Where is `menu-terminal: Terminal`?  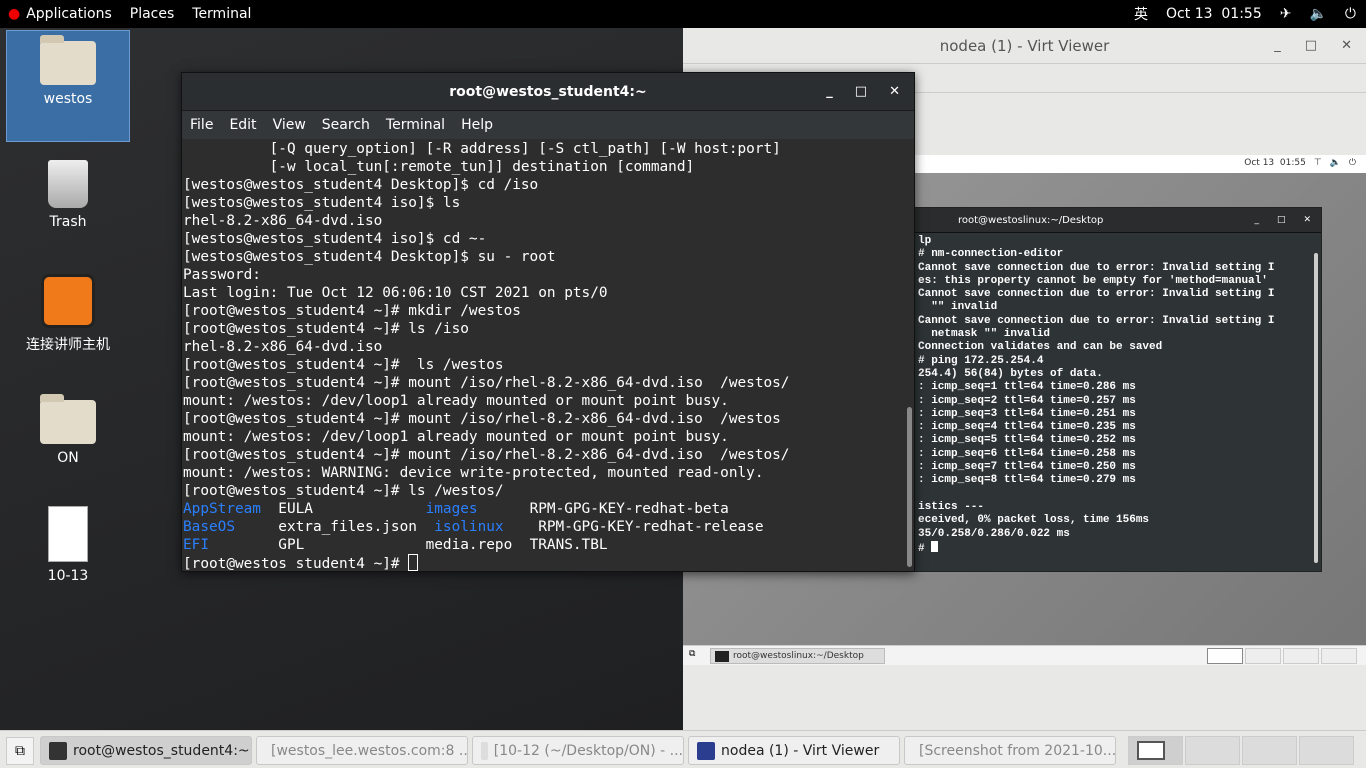
menu-terminal: Terminal is located at coordinates (415, 125).